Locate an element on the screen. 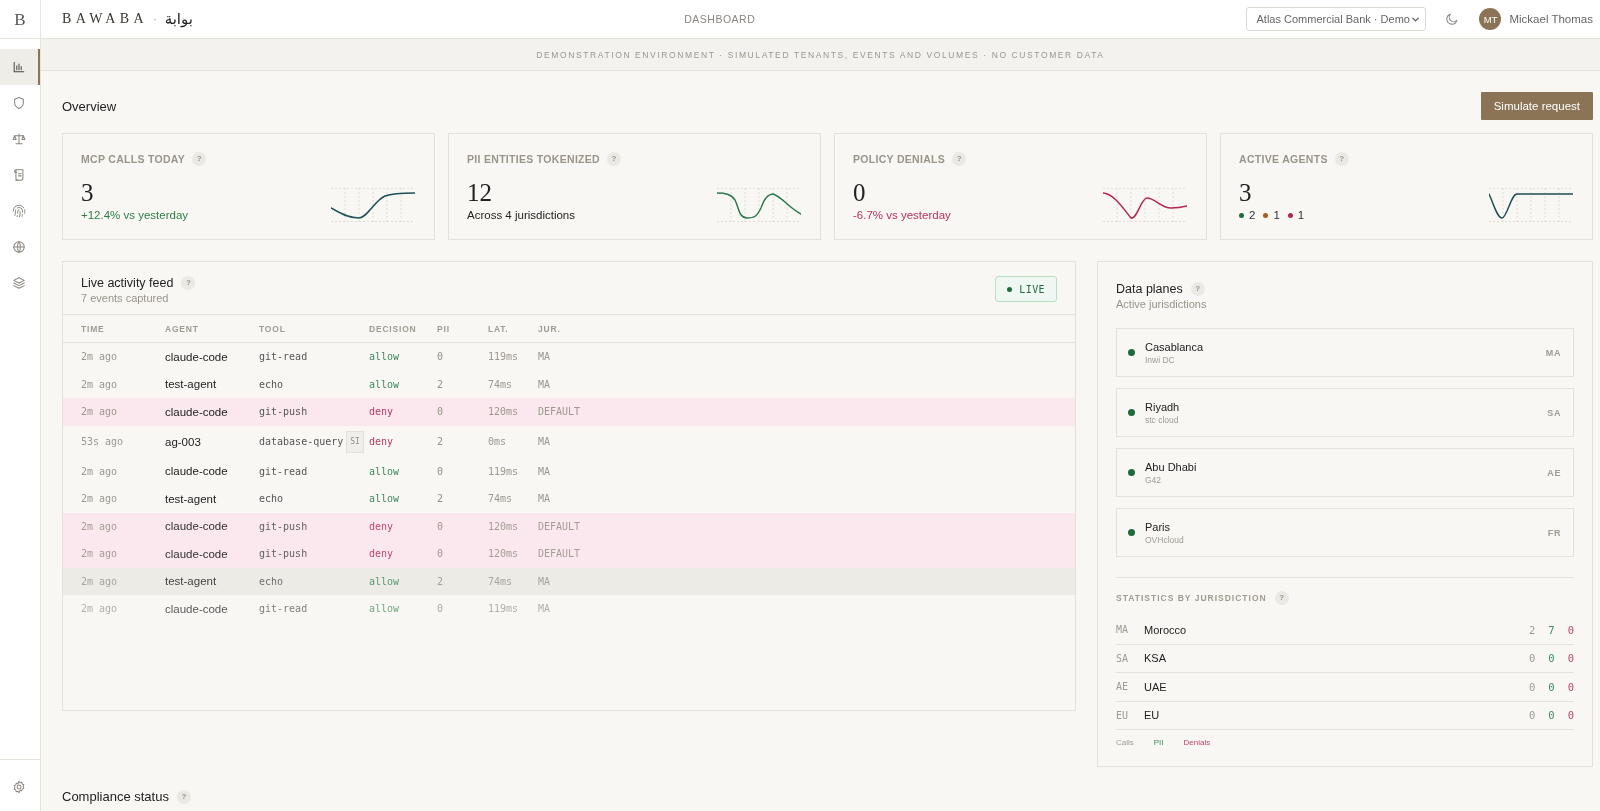 Image resolution: width=1600 pixels, height=811 pixels. settings-icon is located at coordinates (19, 787).